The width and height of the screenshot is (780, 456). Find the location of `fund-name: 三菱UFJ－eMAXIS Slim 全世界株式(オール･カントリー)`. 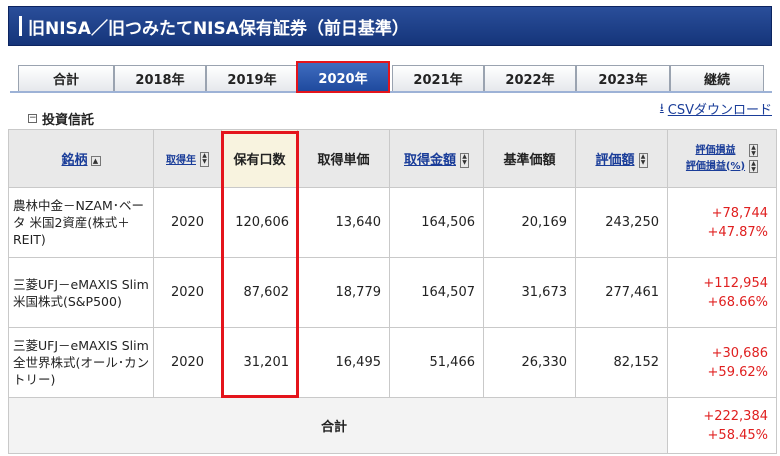

fund-name: 三菱UFJ－eMAXIS Slim 全世界株式(オール･カントリー) is located at coordinates (81, 362).